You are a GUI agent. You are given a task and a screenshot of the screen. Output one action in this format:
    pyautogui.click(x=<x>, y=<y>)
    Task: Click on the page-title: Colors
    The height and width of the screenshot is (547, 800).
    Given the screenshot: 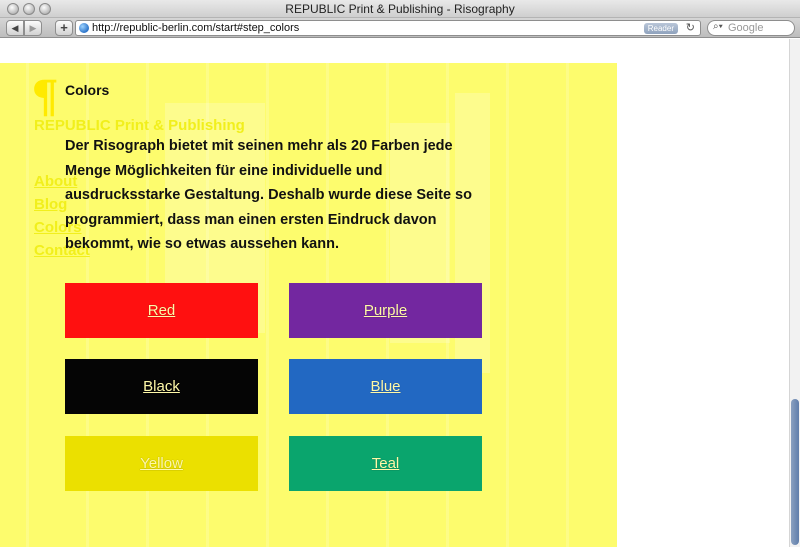 What is the action you would take?
    pyautogui.click(x=87, y=90)
    